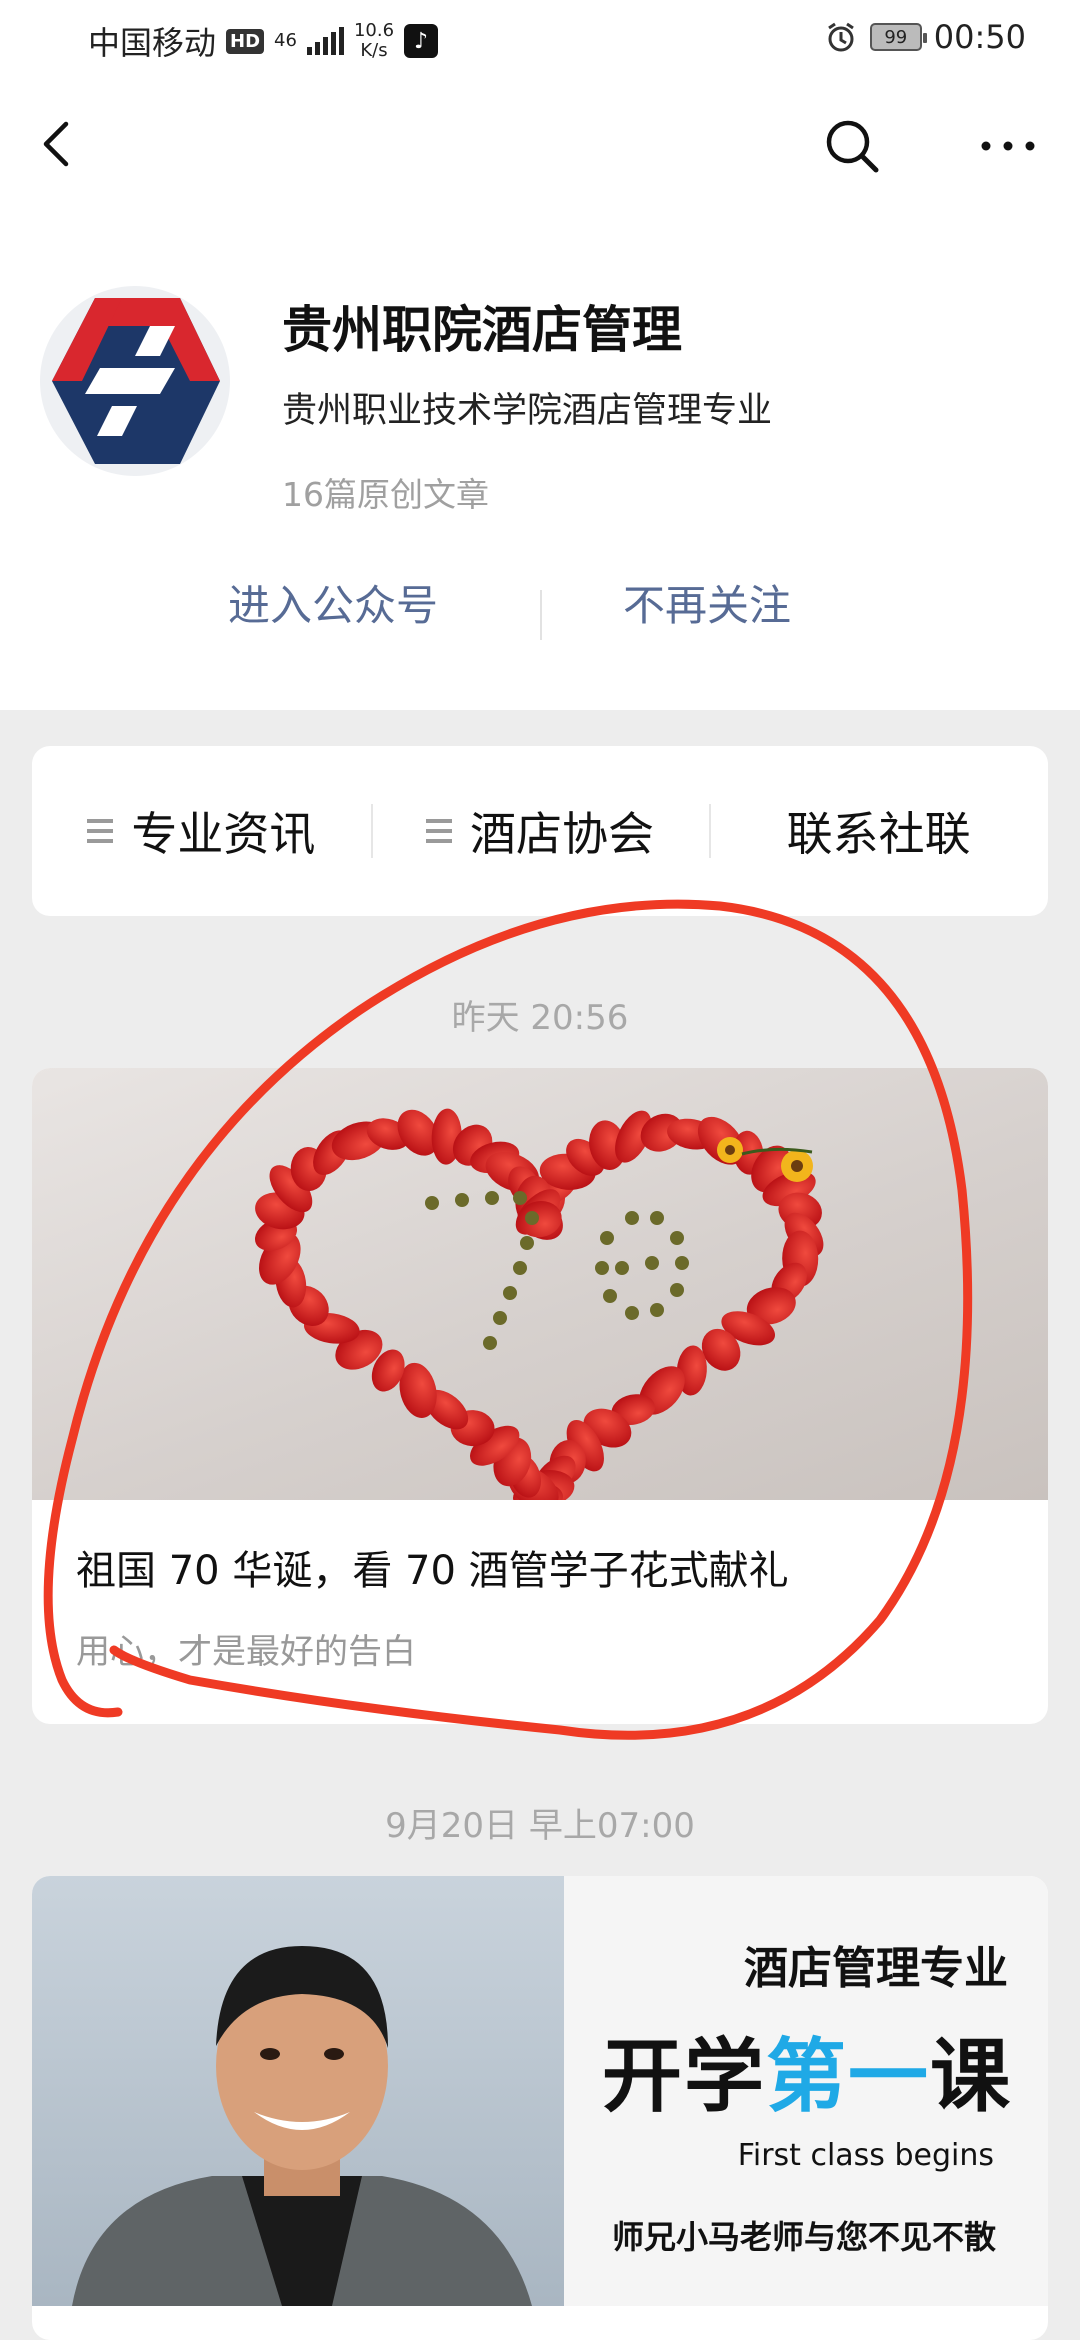 The height and width of the screenshot is (2340, 1080). What do you see at coordinates (539, 1304) in the screenshot?
I see `rose-petal-heart-image` at bounding box center [539, 1304].